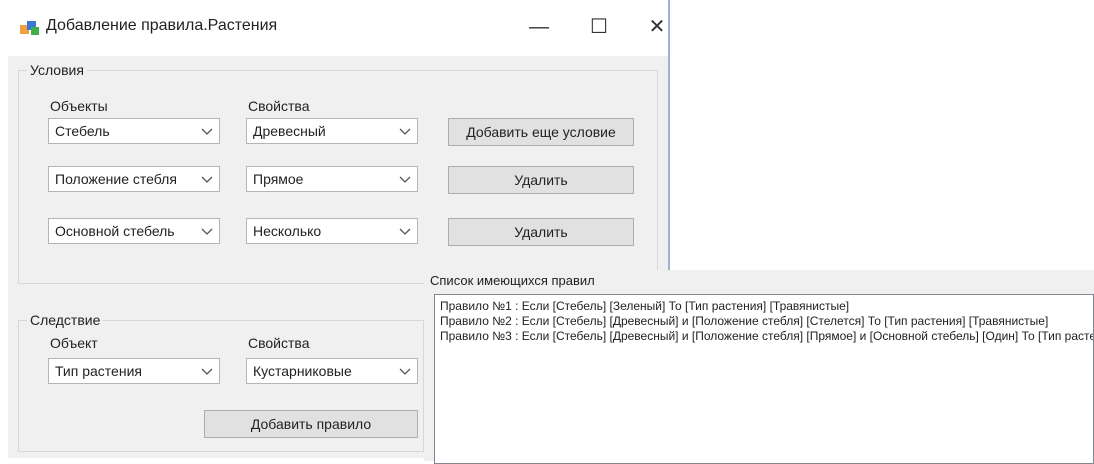 Image resolution: width=1094 pixels, height=464 pixels. Describe the element at coordinates (29, 28) in the screenshot. I see `plant-app-icon` at that location.